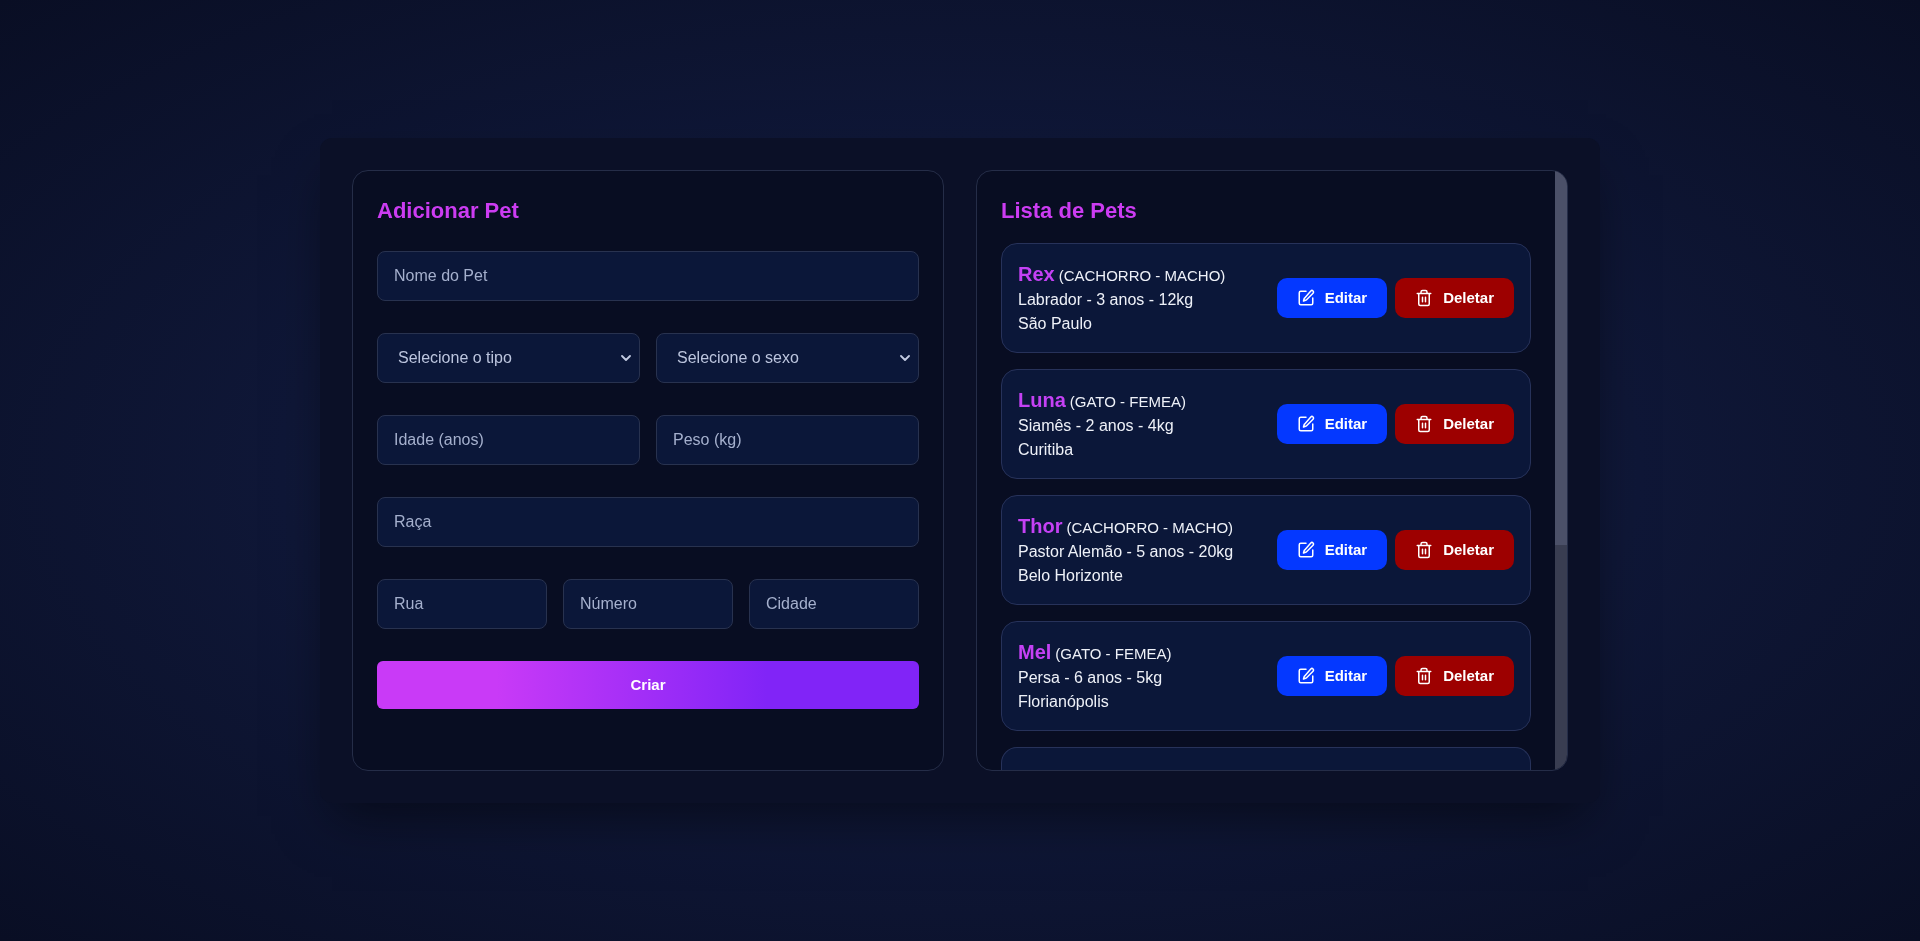  What do you see at coordinates (1070, 576) in the screenshot?
I see `pet-city: Belo Horizonte` at bounding box center [1070, 576].